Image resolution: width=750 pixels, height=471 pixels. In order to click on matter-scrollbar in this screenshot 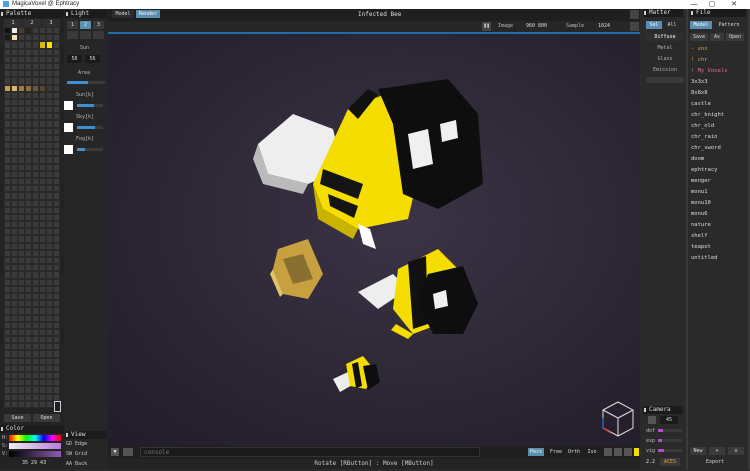, I will do `click(687, 239)`.